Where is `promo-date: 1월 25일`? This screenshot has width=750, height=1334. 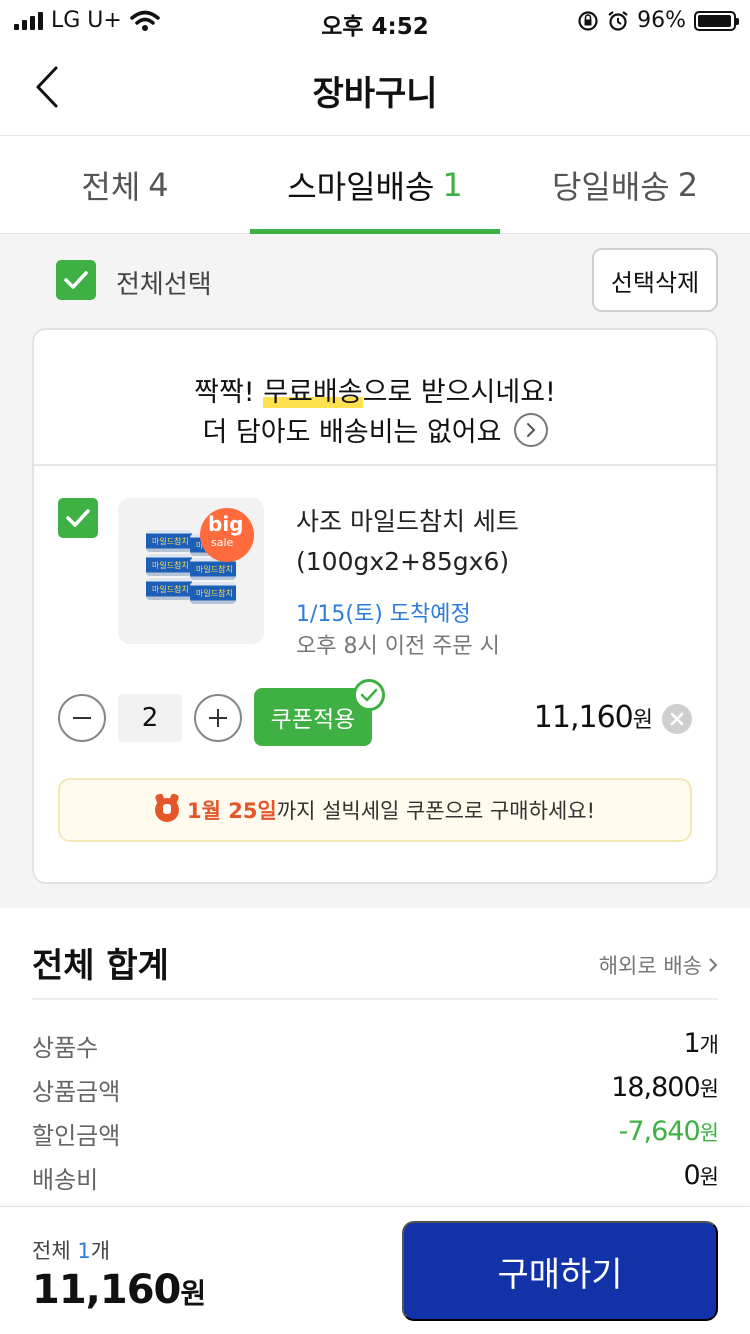 promo-date: 1월 25일 is located at coordinates (231, 811).